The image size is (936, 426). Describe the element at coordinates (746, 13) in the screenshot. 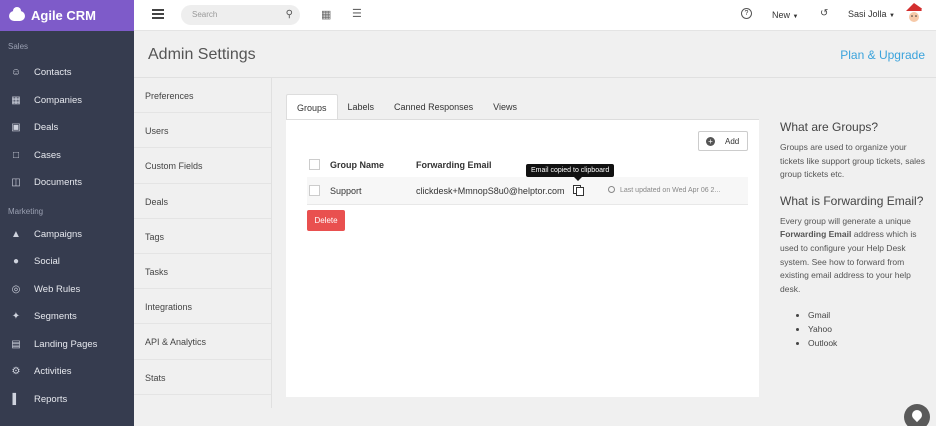

I see `help-icon: ?` at that location.